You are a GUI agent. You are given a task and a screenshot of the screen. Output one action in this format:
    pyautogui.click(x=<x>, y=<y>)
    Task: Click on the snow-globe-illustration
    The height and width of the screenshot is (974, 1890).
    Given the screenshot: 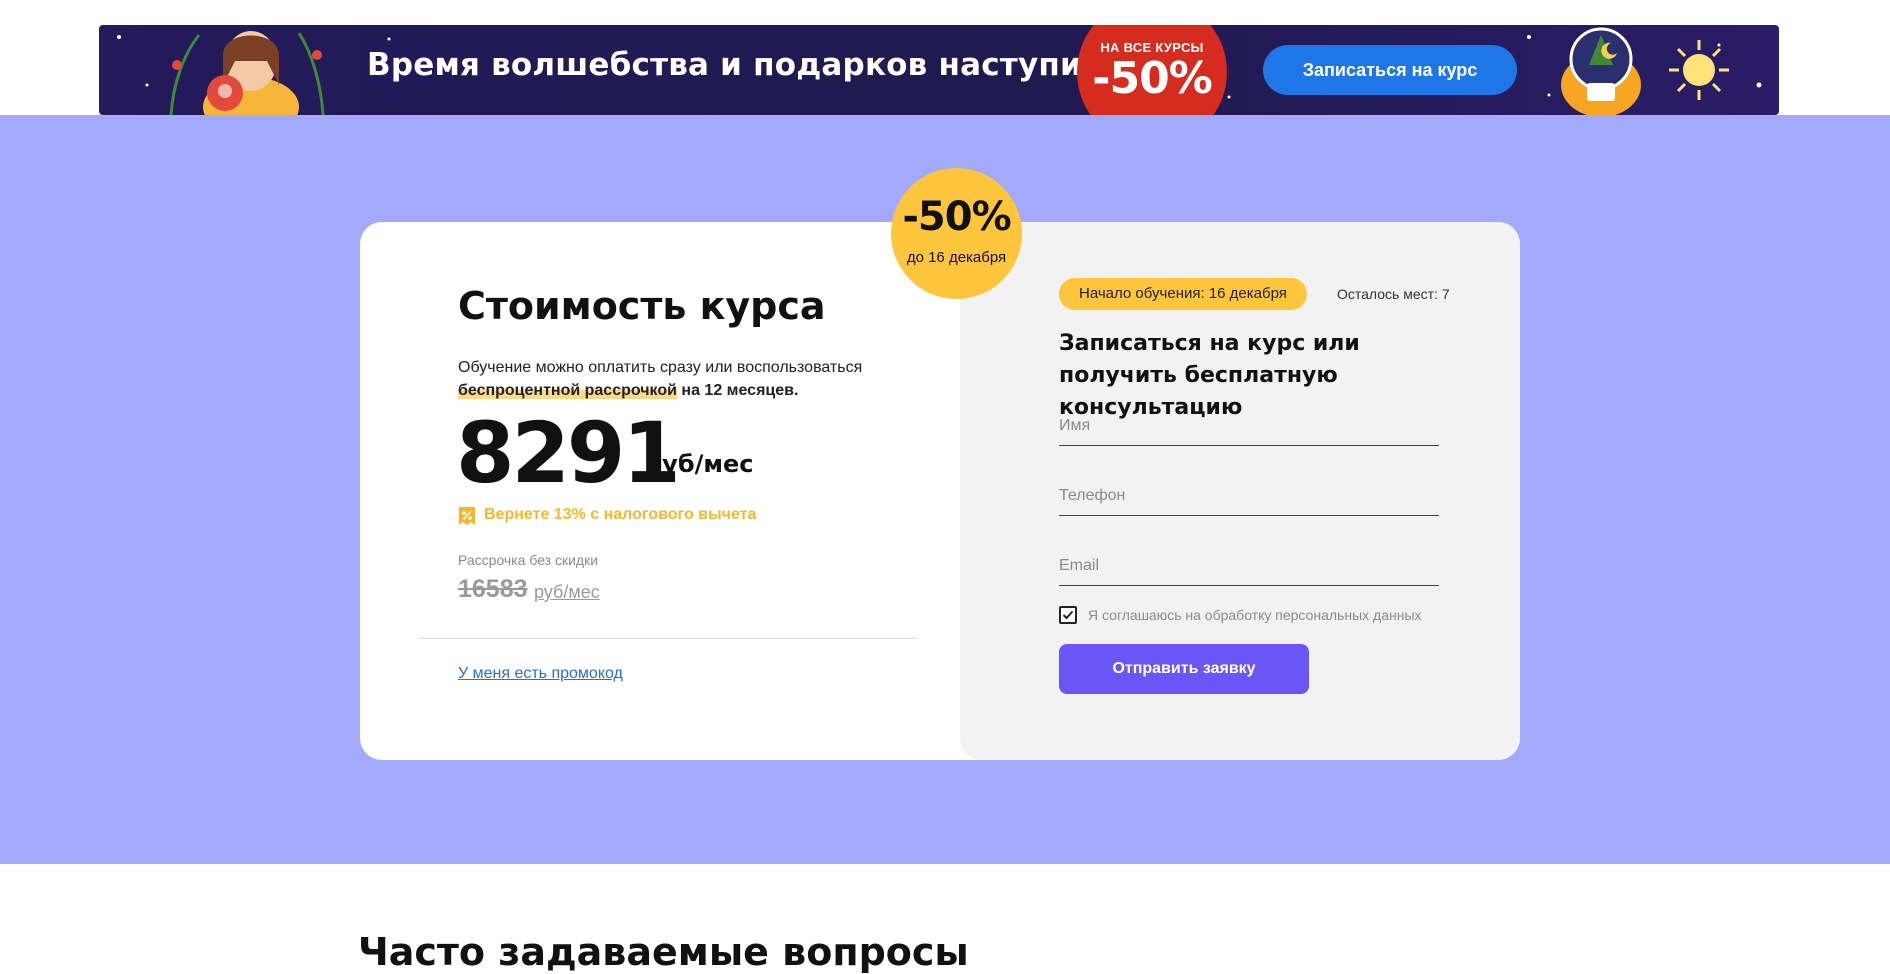 What is the action you would take?
    pyautogui.click(x=1645, y=71)
    